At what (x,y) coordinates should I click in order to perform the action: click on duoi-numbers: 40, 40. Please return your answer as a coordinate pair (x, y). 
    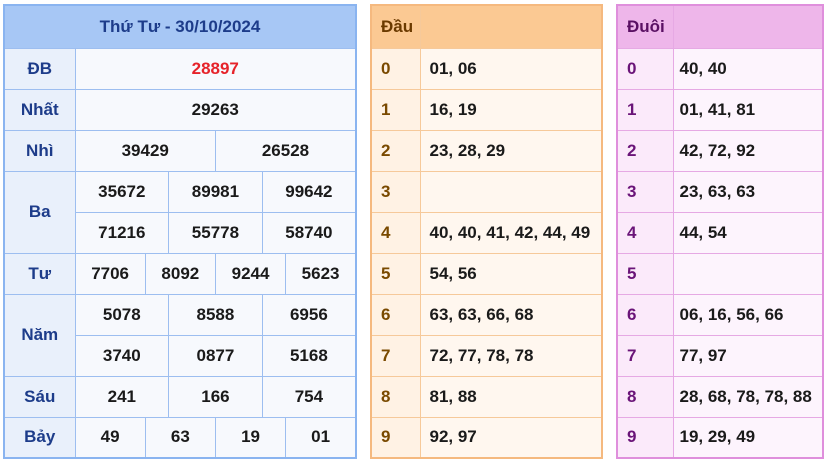
    Looking at the image, I should click on (748, 68).